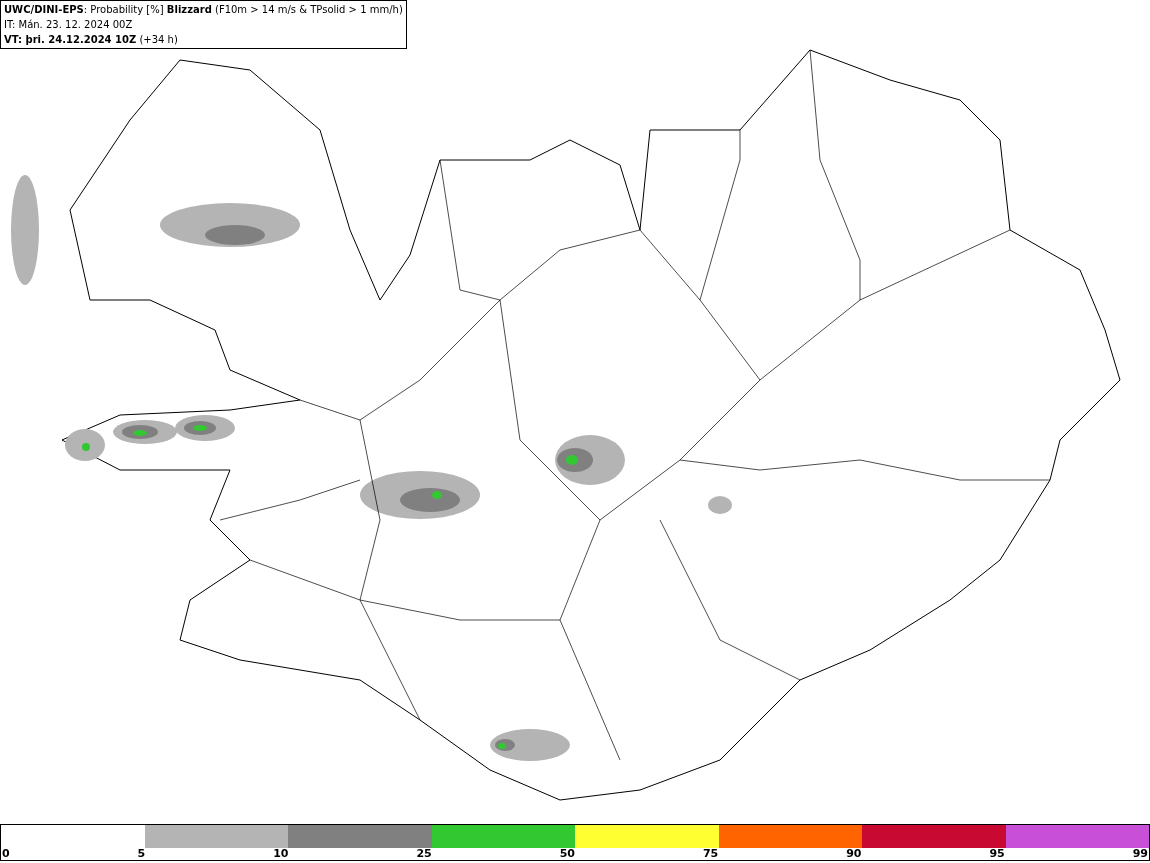  Describe the element at coordinates (854, 854) in the screenshot. I see `scale-tick-label: 90` at that location.